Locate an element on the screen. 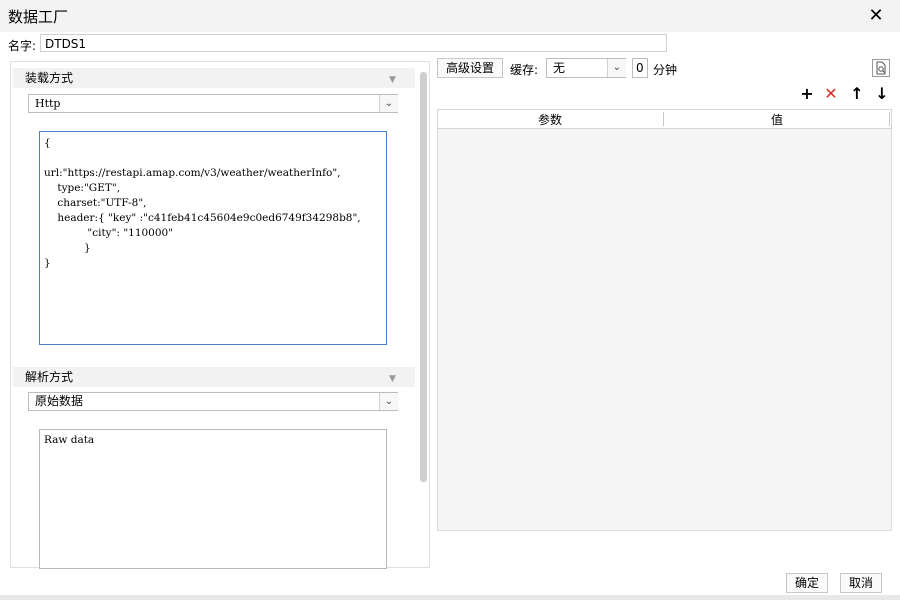  minutes-input: 0 is located at coordinates (640, 68).